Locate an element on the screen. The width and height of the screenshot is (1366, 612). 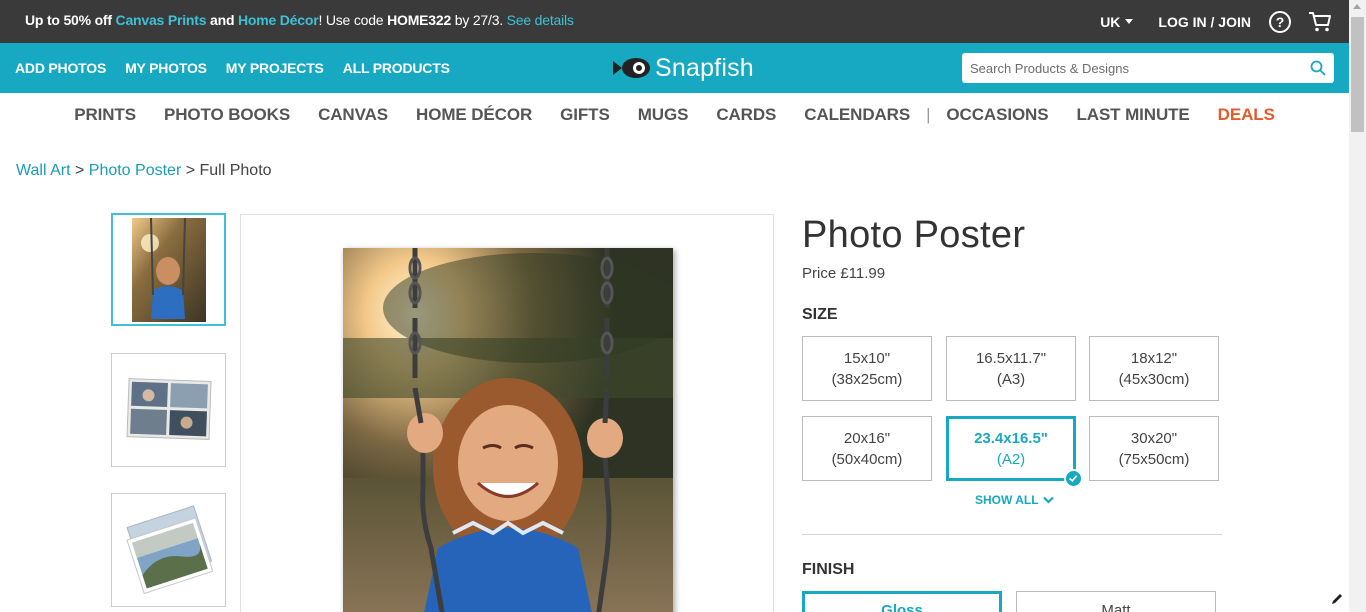
nav-all-products: ALL PRODUCTS is located at coordinates (396, 68).